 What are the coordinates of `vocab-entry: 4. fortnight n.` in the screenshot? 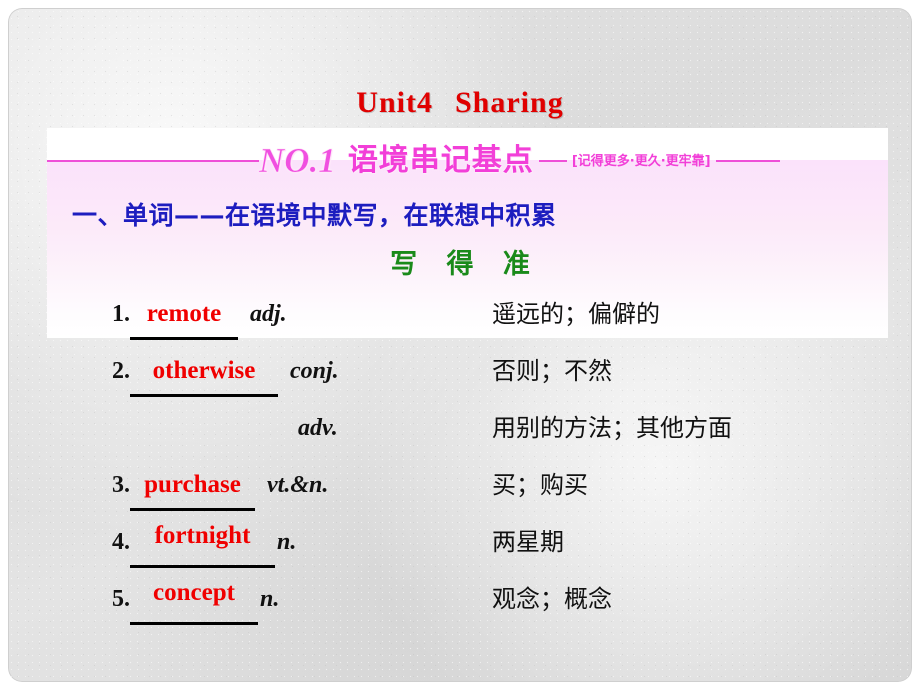 It's located at (204, 545).